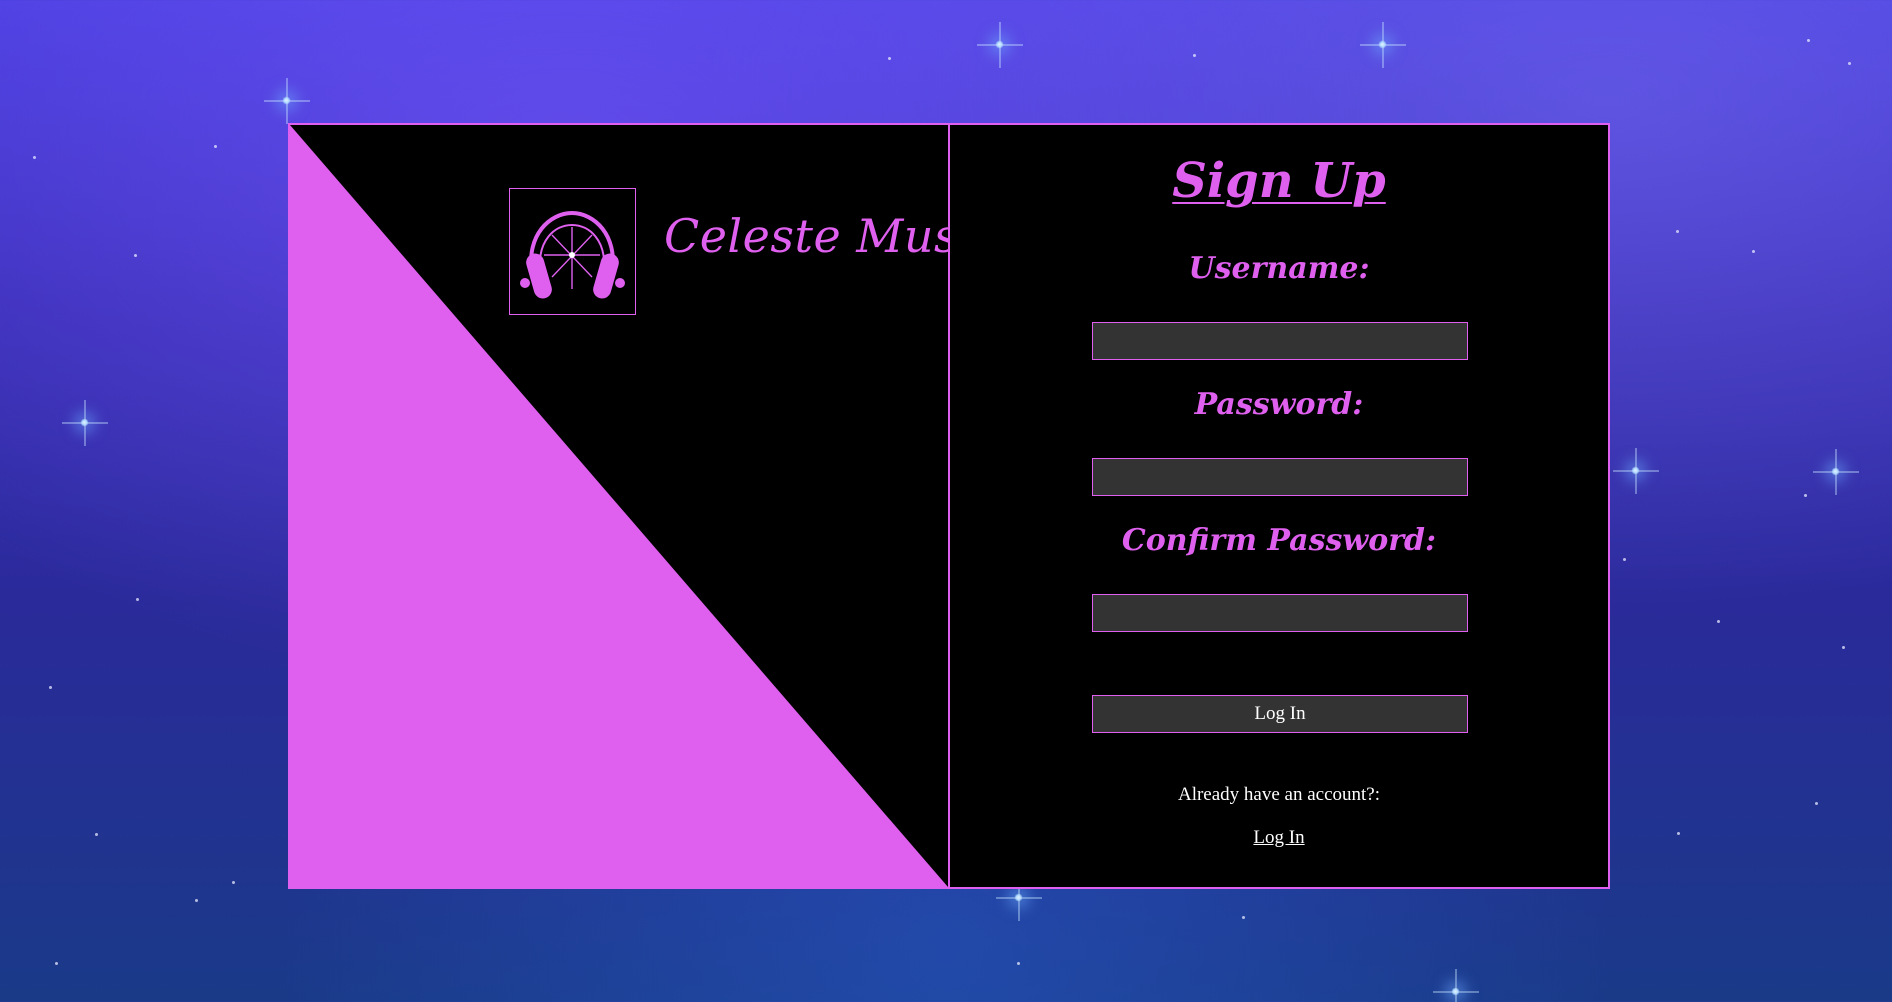 Image resolution: width=1892 pixels, height=1002 pixels. What do you see at coordinates (1279, 794) in the screenshot?
I see `already-account-text: Already have an account?:` at bounding box center [1279, 794].